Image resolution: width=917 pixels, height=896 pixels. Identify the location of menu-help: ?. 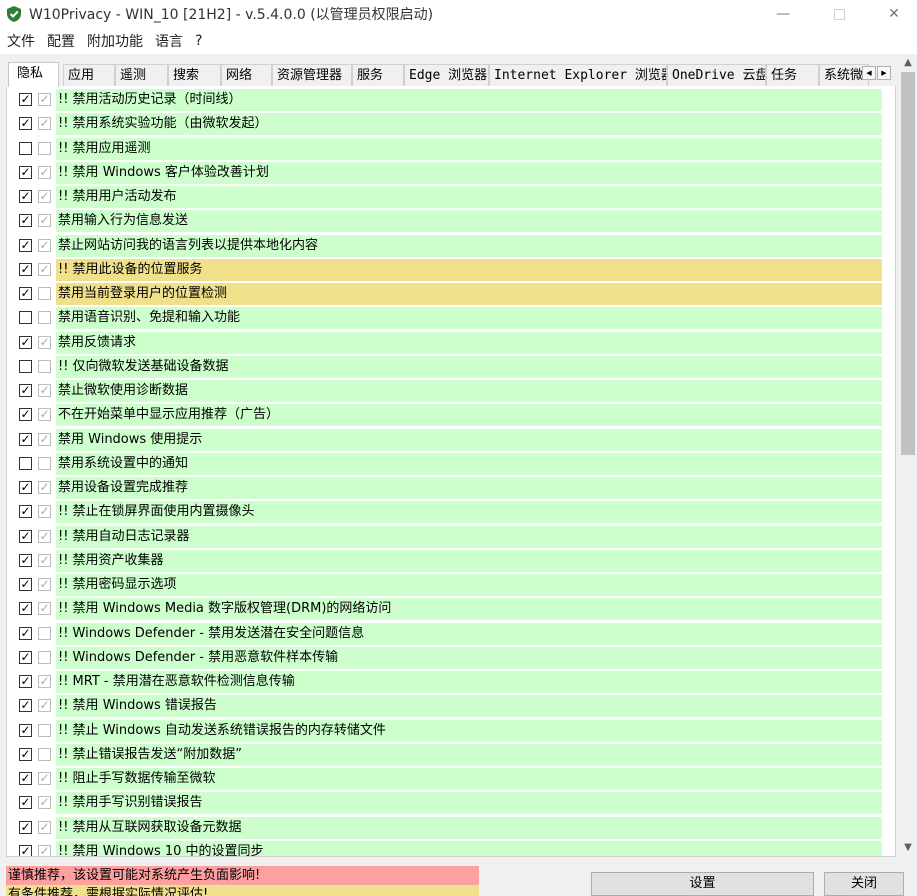
(198, 41).